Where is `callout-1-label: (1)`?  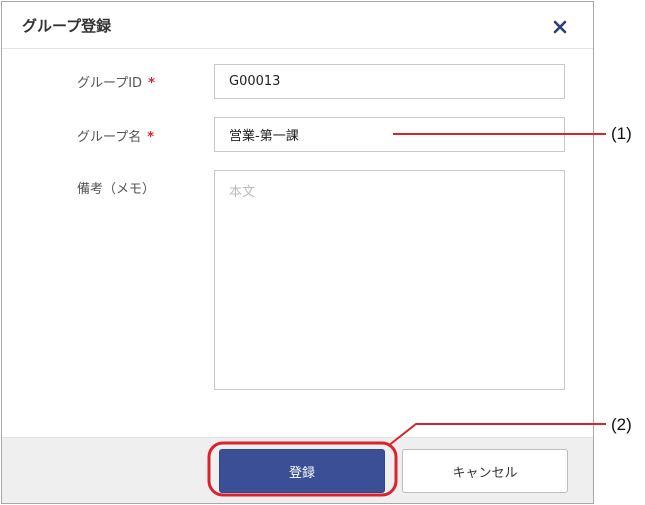 callout-1-label: (1) is located at coordinates (621, 133).